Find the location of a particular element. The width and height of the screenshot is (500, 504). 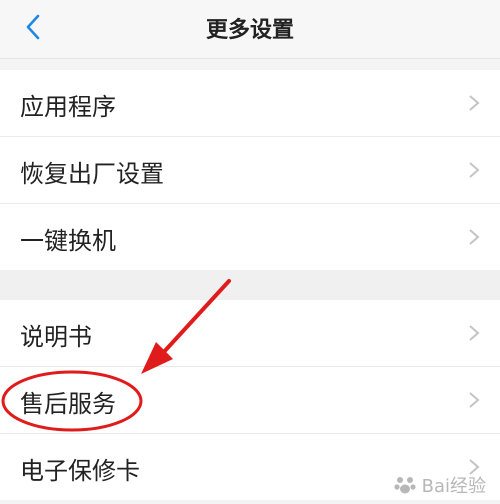

menu-item-label: 恢复出厂设置 is located at coordinates (92, 174).